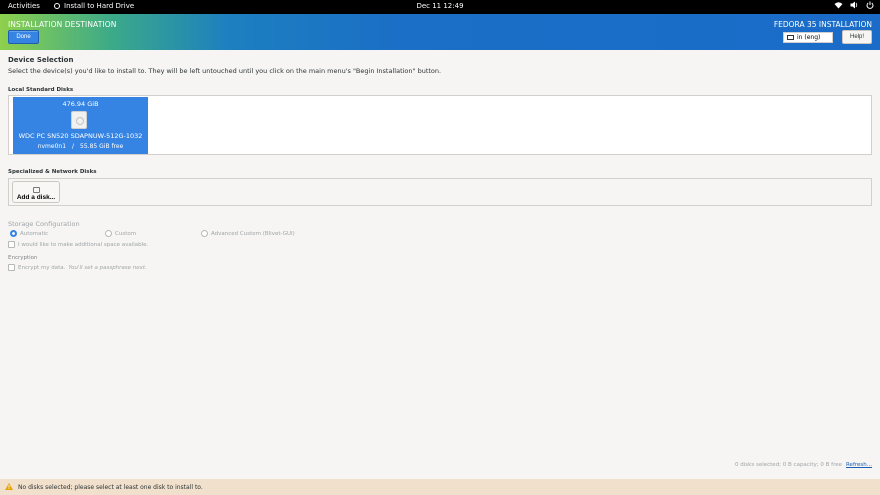 Image resolution: width=880 pixels, height=495 pixels. I want to click on power-icon, so click(870, 5).